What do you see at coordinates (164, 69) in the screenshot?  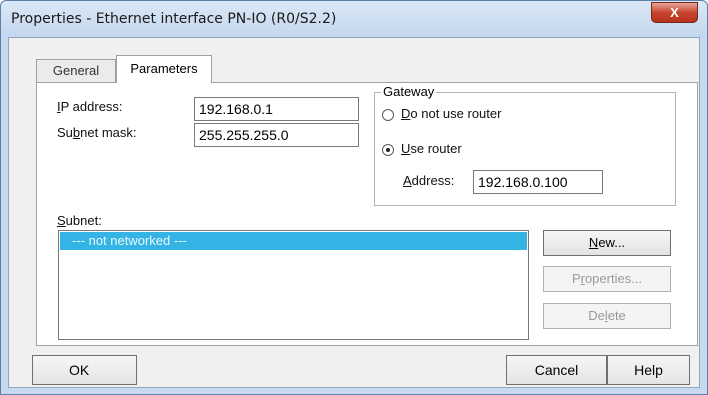 I see `tab-parameters: Parameters` at bounding box center [164, 69].